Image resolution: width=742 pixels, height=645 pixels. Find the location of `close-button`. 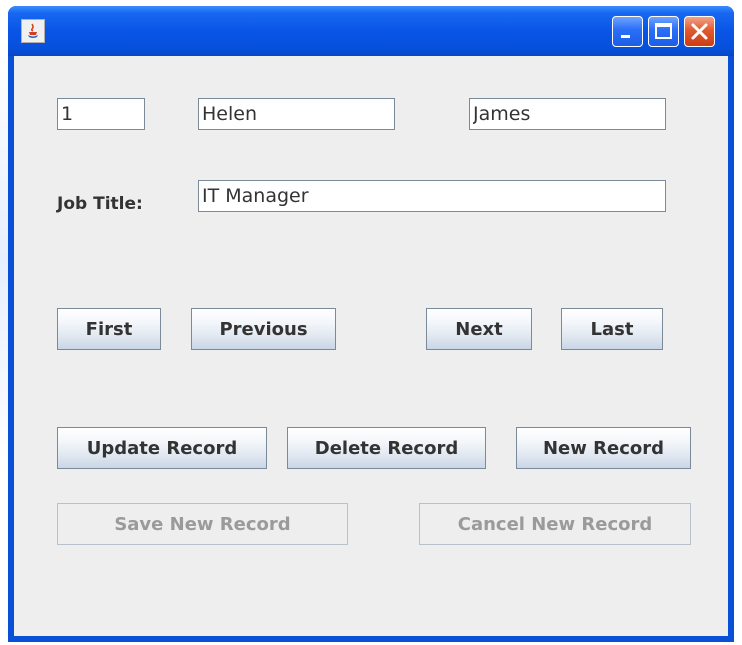

close-button is located at coordinates (699, 31).